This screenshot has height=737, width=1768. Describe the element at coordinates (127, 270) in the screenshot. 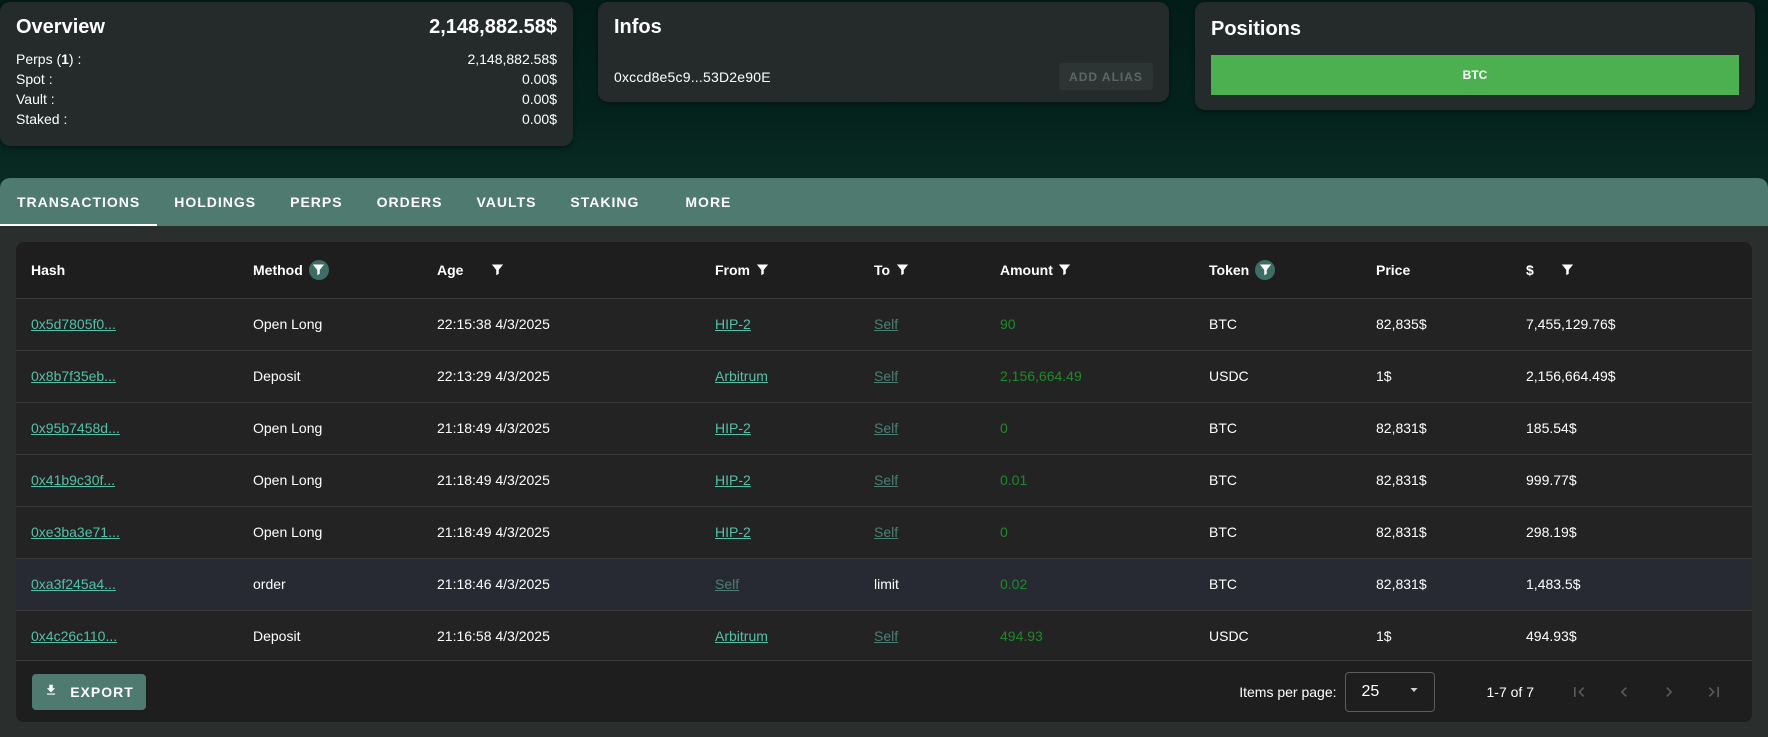

I see `column-header-hash: Hash` at that location.